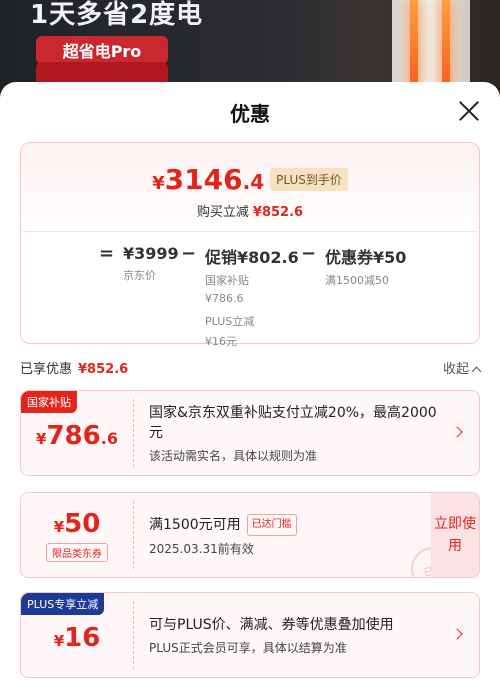  Describe the element at coordinates (151, 253) in the screenshot. I see `jd-price-value: ¥3999` at that location.